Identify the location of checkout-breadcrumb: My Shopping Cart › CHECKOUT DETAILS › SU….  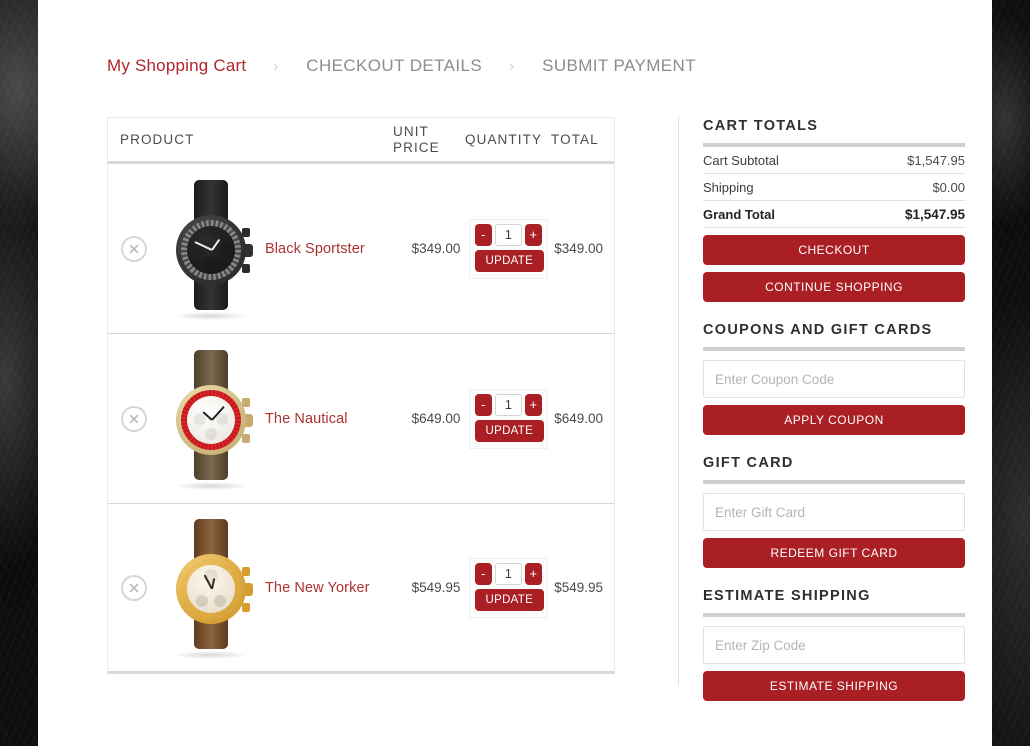
(401, 66).